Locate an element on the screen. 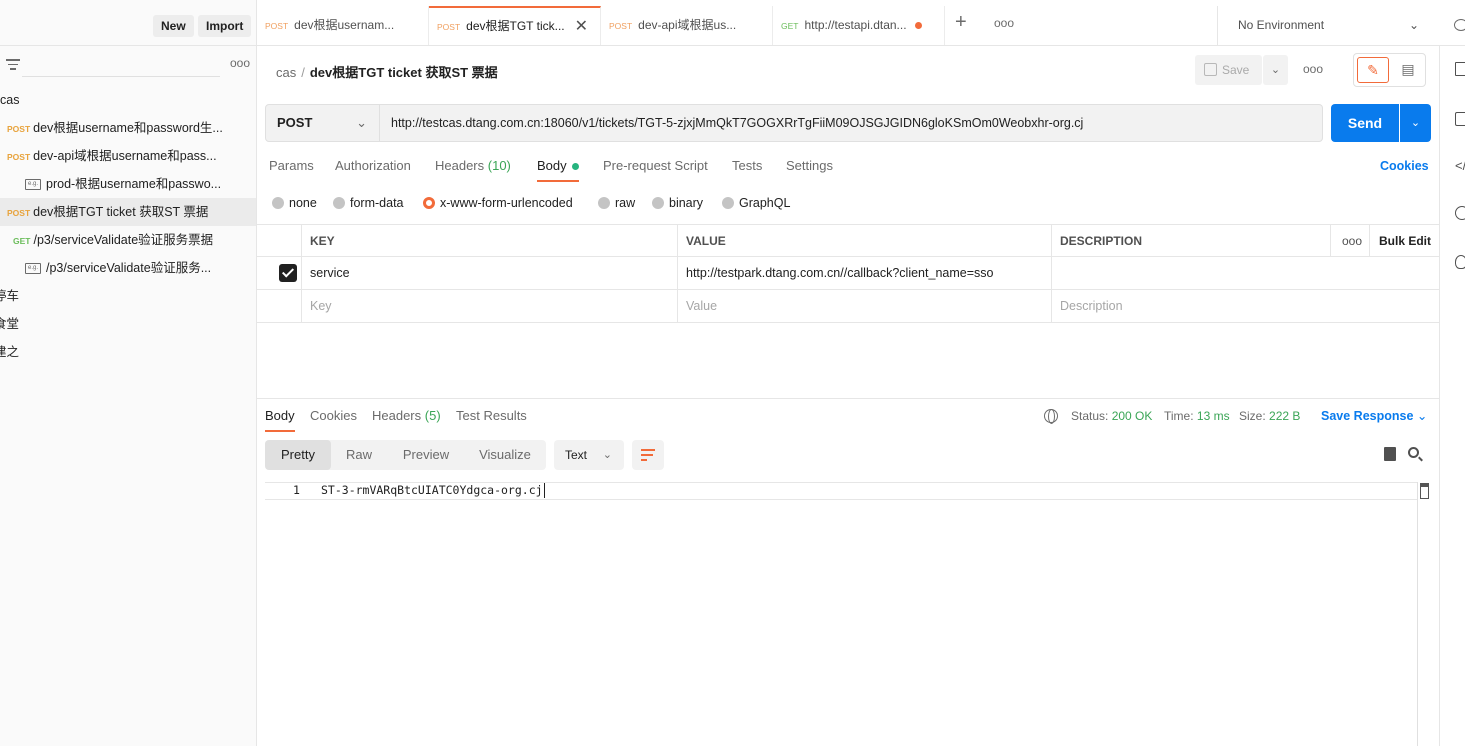 The image size is (1465, 746). column-header-key: KEY is located at coordinates (489, 240).